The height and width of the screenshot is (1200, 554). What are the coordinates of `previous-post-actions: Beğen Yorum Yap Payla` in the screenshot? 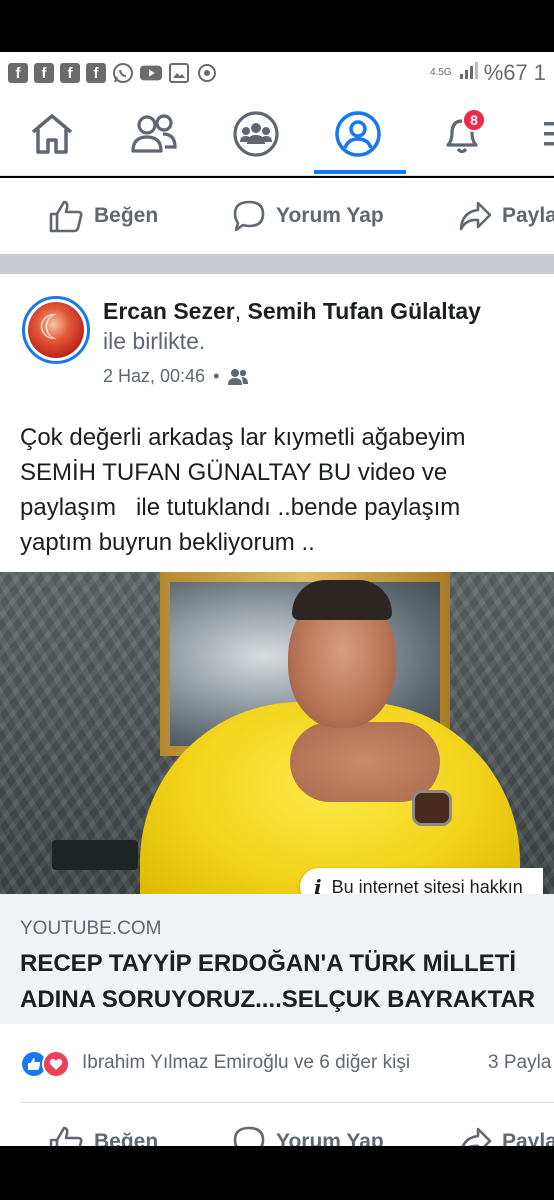 It's located at (277, 216).